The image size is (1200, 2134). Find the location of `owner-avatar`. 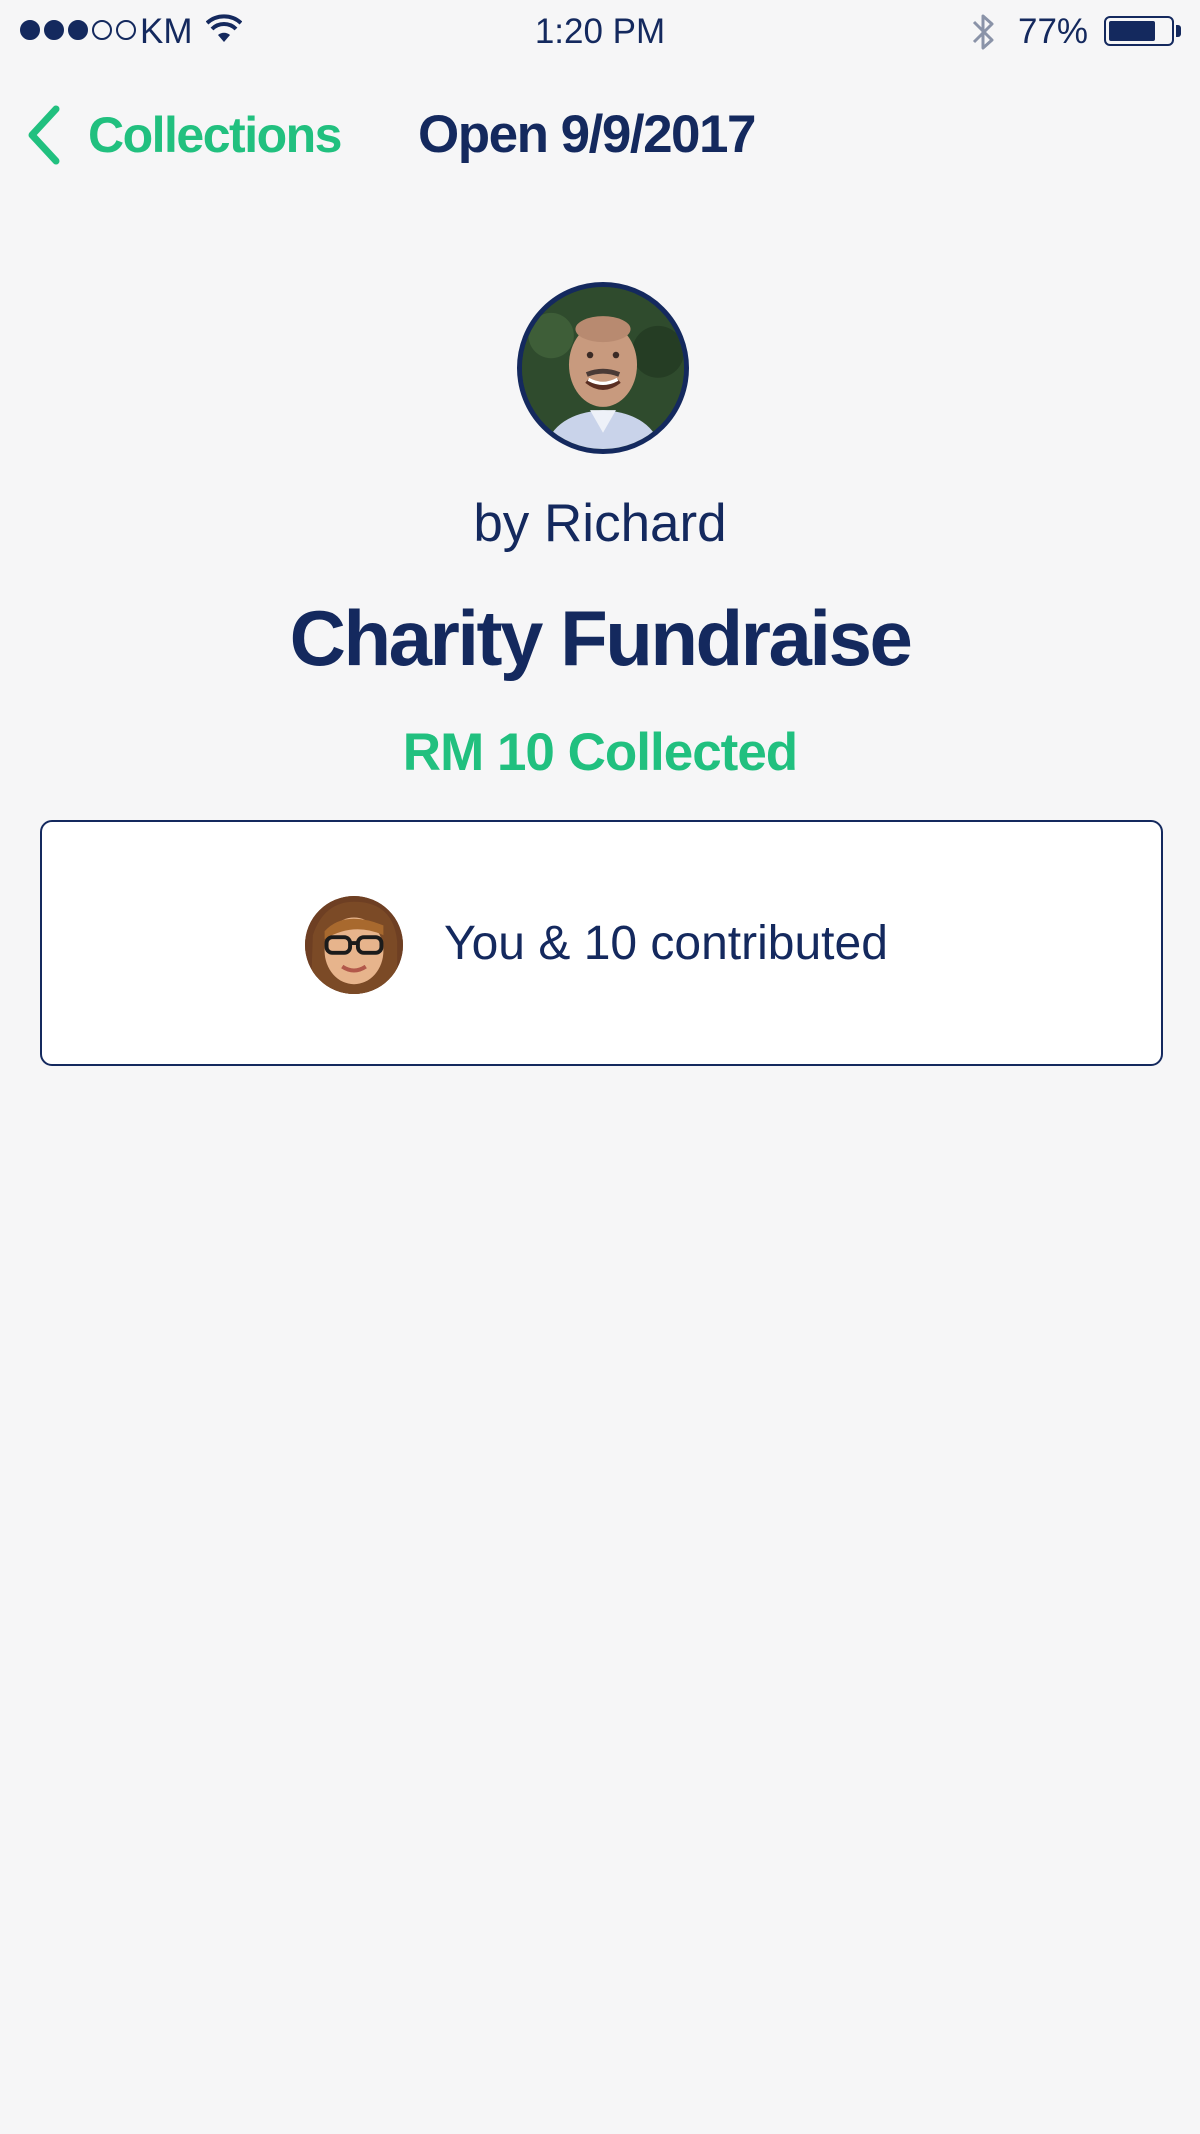

owner-avatar is located at coordinates (603, 368).